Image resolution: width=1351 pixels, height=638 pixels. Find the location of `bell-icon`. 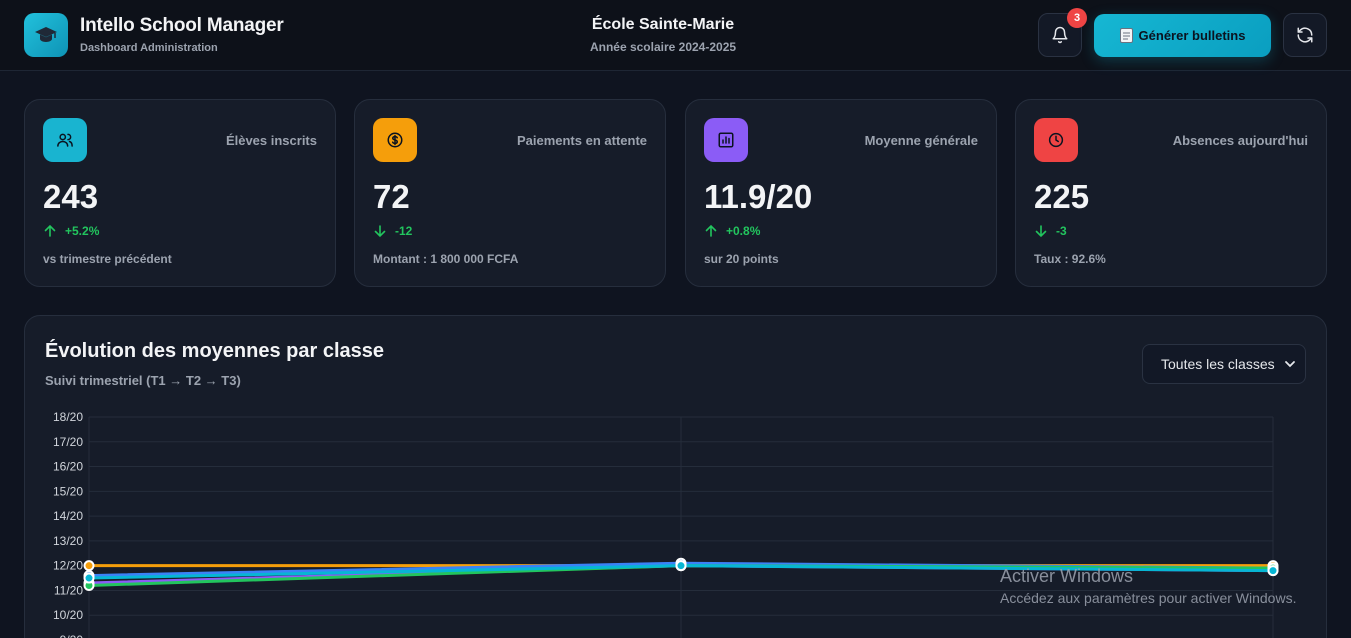

bell-icon is located at coordinates (1060, 35).